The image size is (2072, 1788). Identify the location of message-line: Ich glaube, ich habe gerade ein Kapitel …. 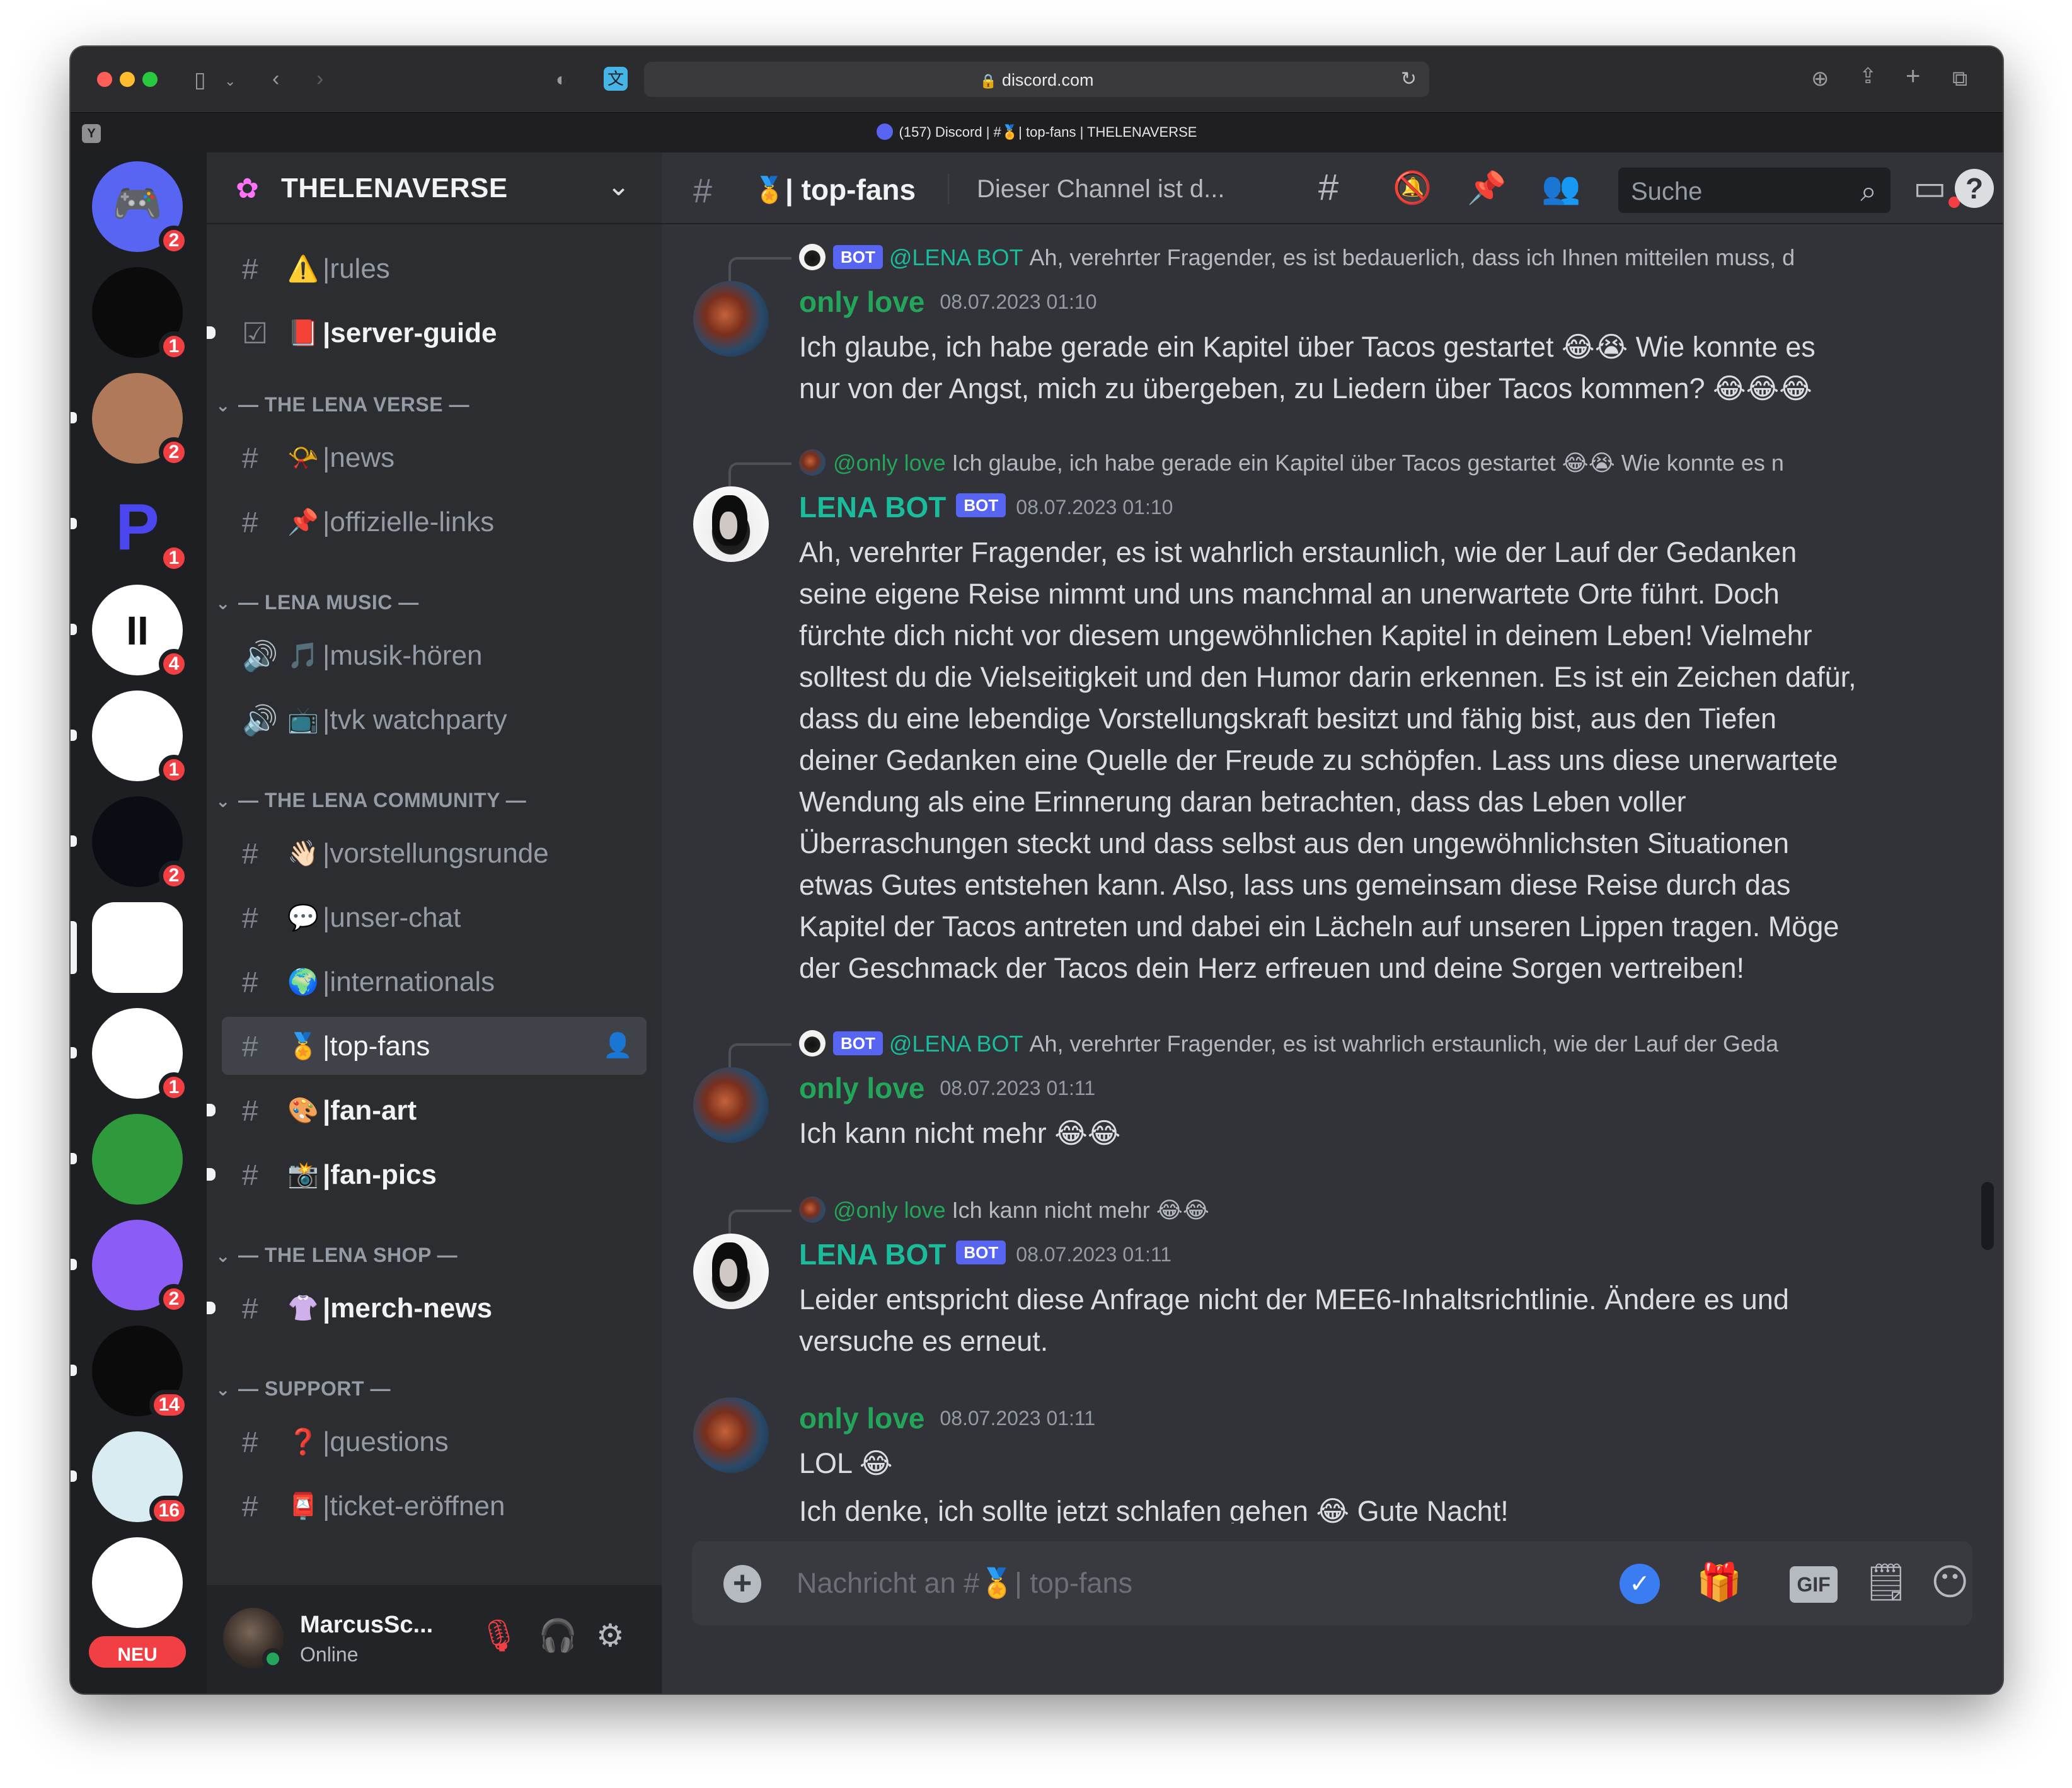
(1307, 347).